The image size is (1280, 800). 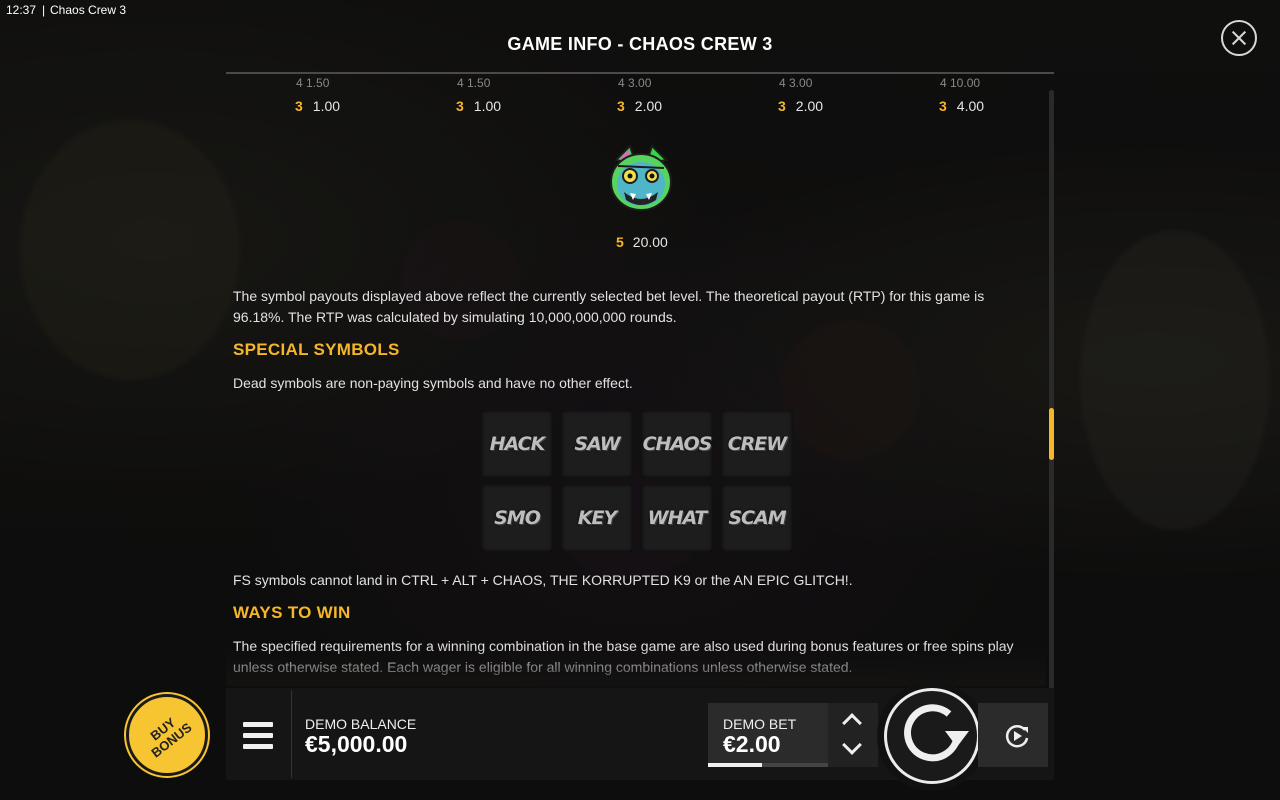 What do you see at coordinates (936, 733) in the screenshot?
I see `spin-icon` at bounding box center [936, 733].